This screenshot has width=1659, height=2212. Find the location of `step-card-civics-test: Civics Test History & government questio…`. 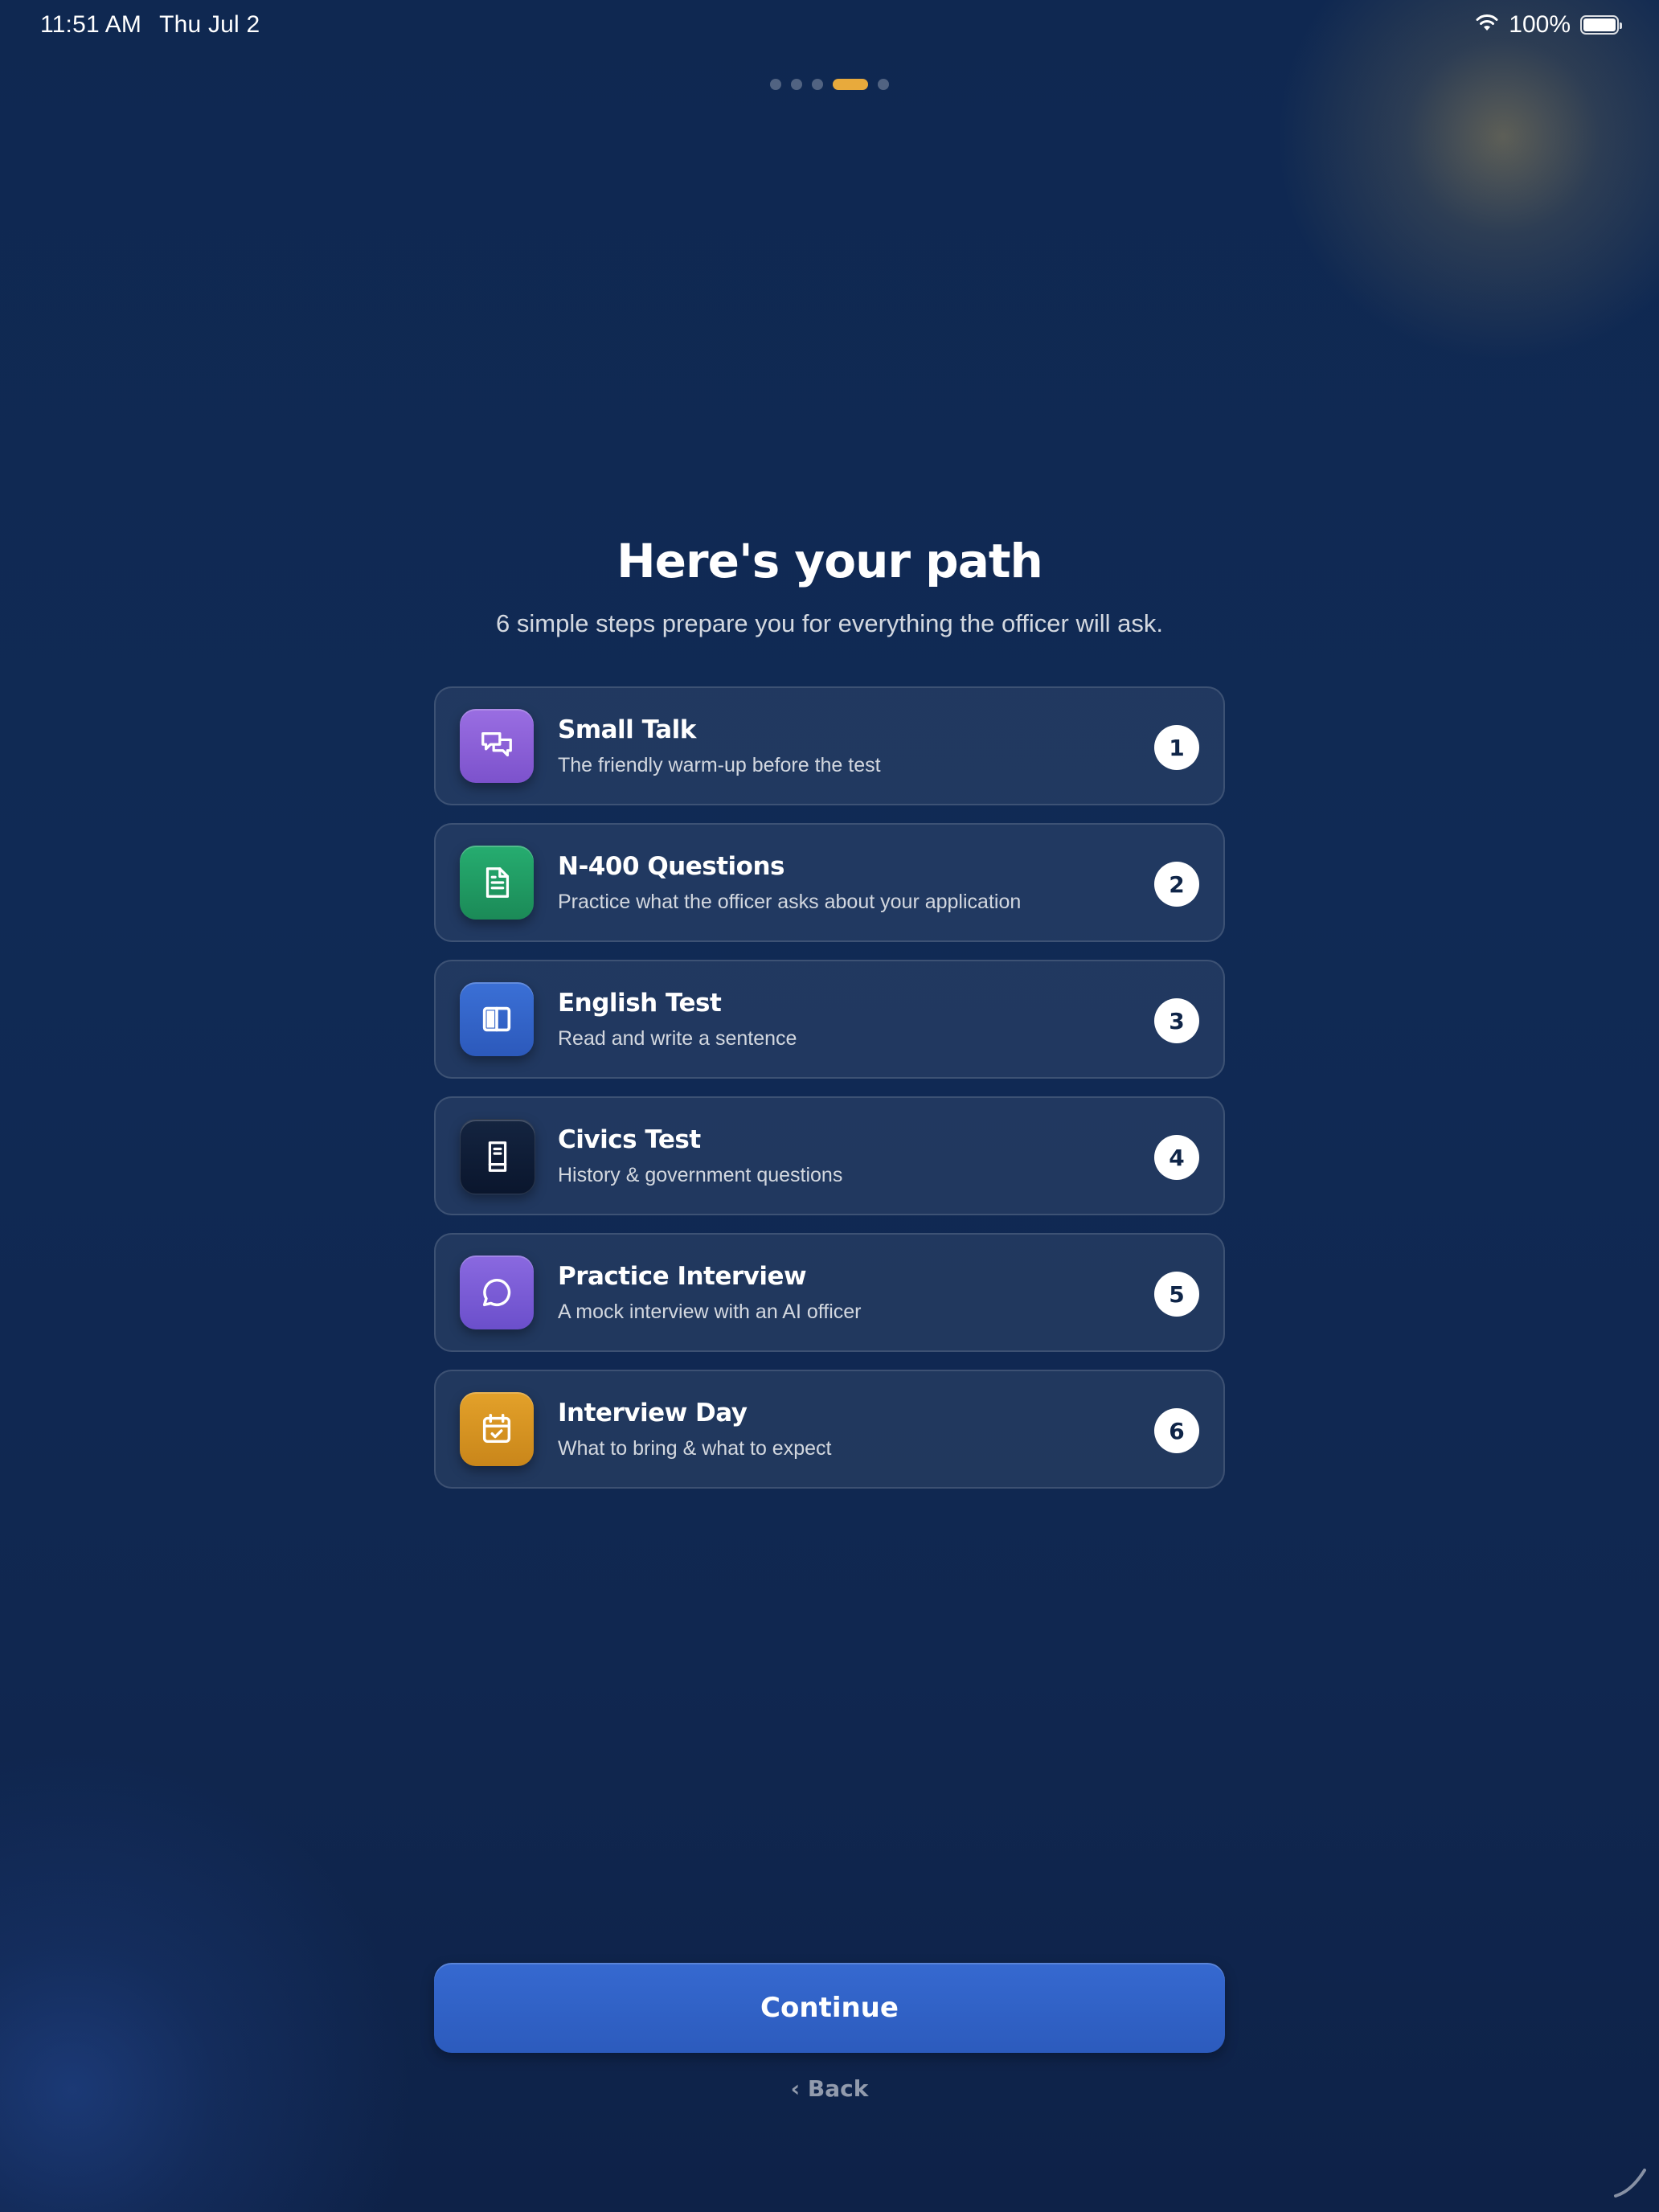

step-card-civics-test: Civics Test History & government questio… is located at coordinates (829, 1155).